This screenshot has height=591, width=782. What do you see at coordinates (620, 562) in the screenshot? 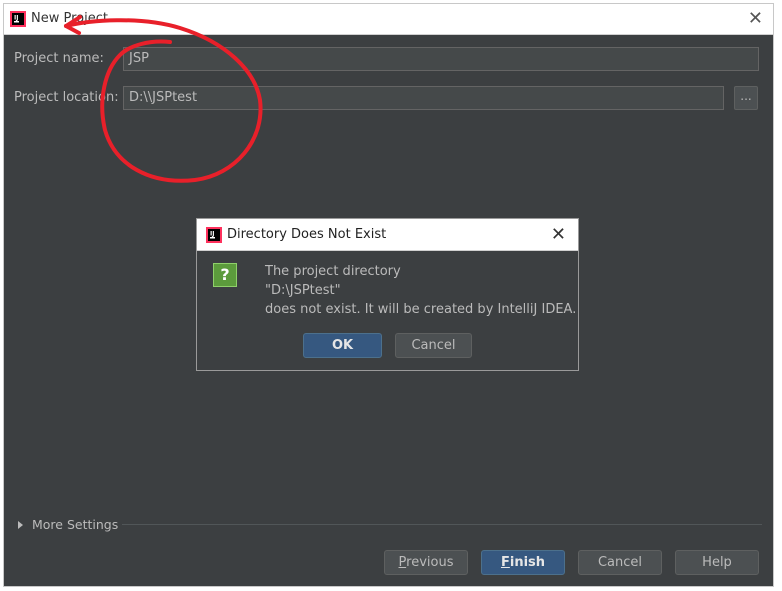
I see `cancel-button: Cancel` at bounding box center [620, 562].